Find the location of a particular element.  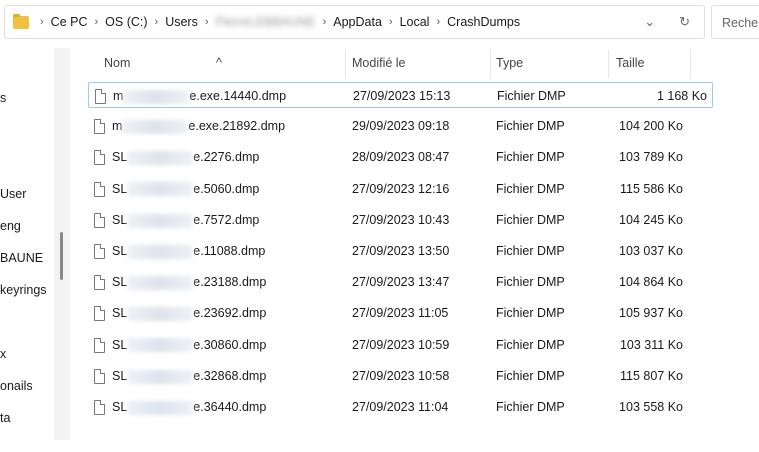

file-modified: 27/09/2023 10:59 is located at coordinates (401, 344).